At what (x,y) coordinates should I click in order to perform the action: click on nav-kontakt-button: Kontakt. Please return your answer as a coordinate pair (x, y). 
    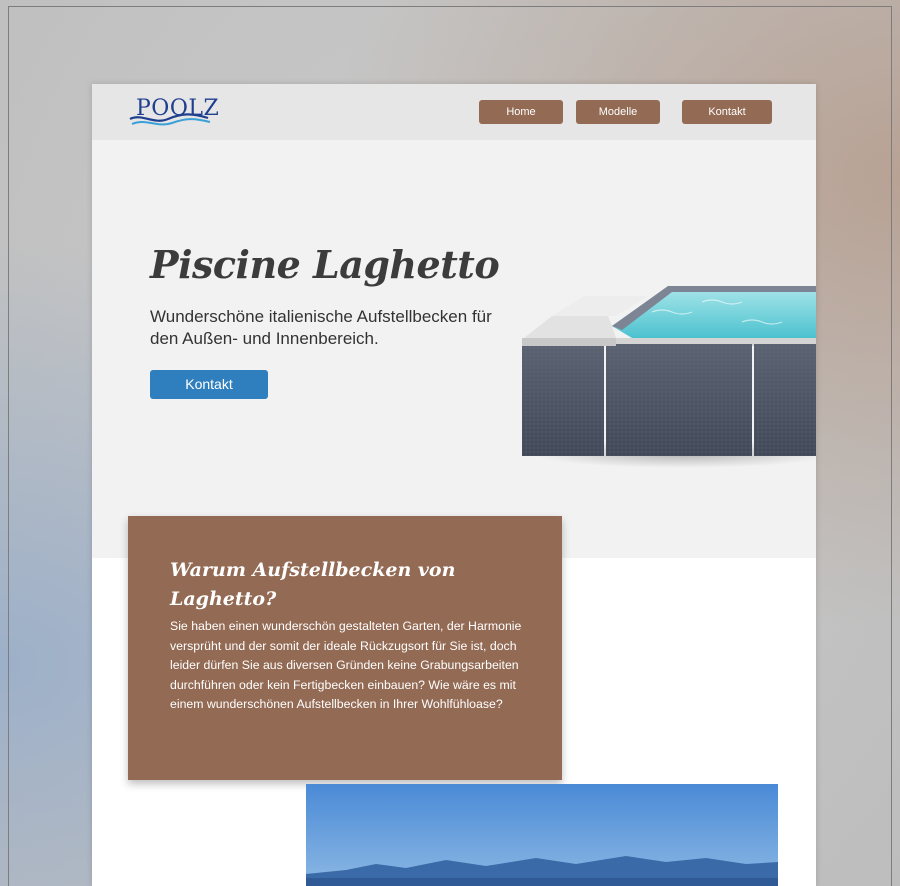
    Looking at the image, I should click on (727, 112).